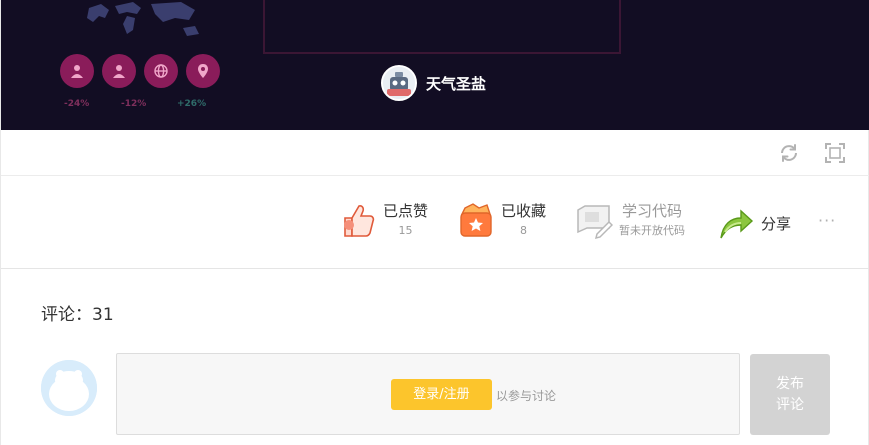 This screenshot has width=869, height=445. I want to click on learn-code-label: 学习代码, so click(651, 211).